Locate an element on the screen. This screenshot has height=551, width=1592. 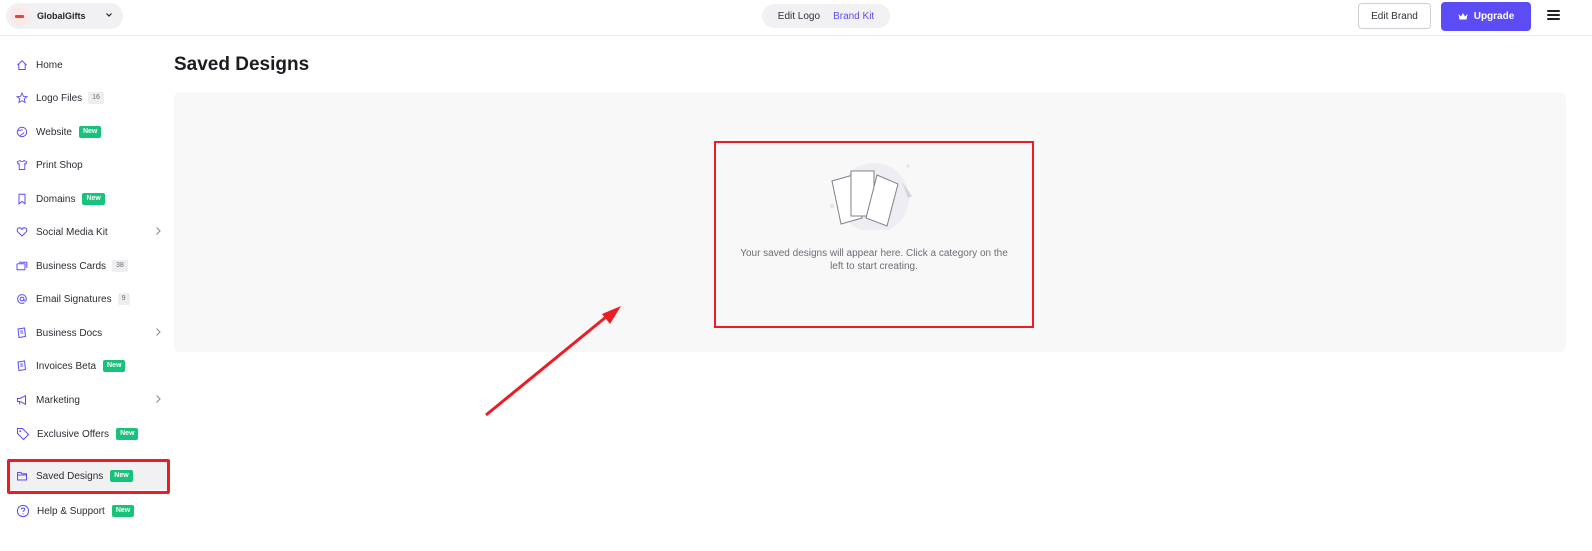
sidebar-item-business-cards: Business Cards 38 is located at coordinates (88, 266).